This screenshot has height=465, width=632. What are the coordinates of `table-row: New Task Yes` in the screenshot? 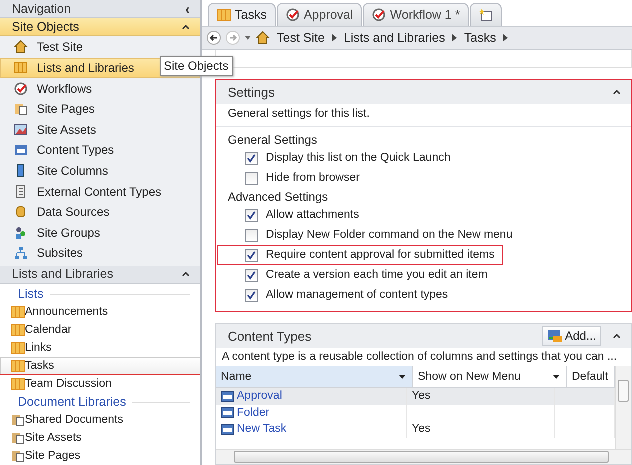 It's located at (416, 429).